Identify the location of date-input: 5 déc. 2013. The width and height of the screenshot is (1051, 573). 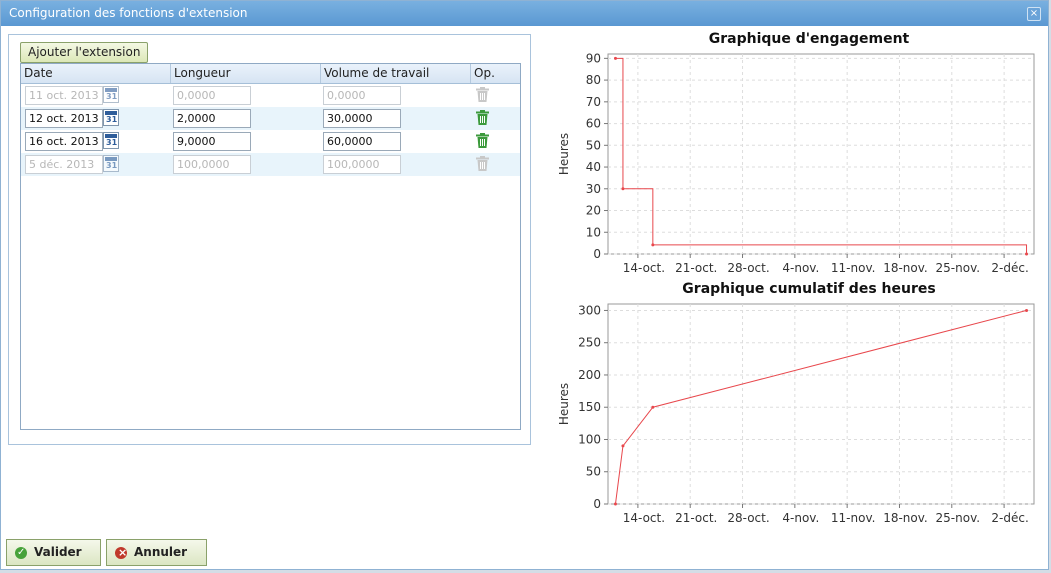
(64, 164).